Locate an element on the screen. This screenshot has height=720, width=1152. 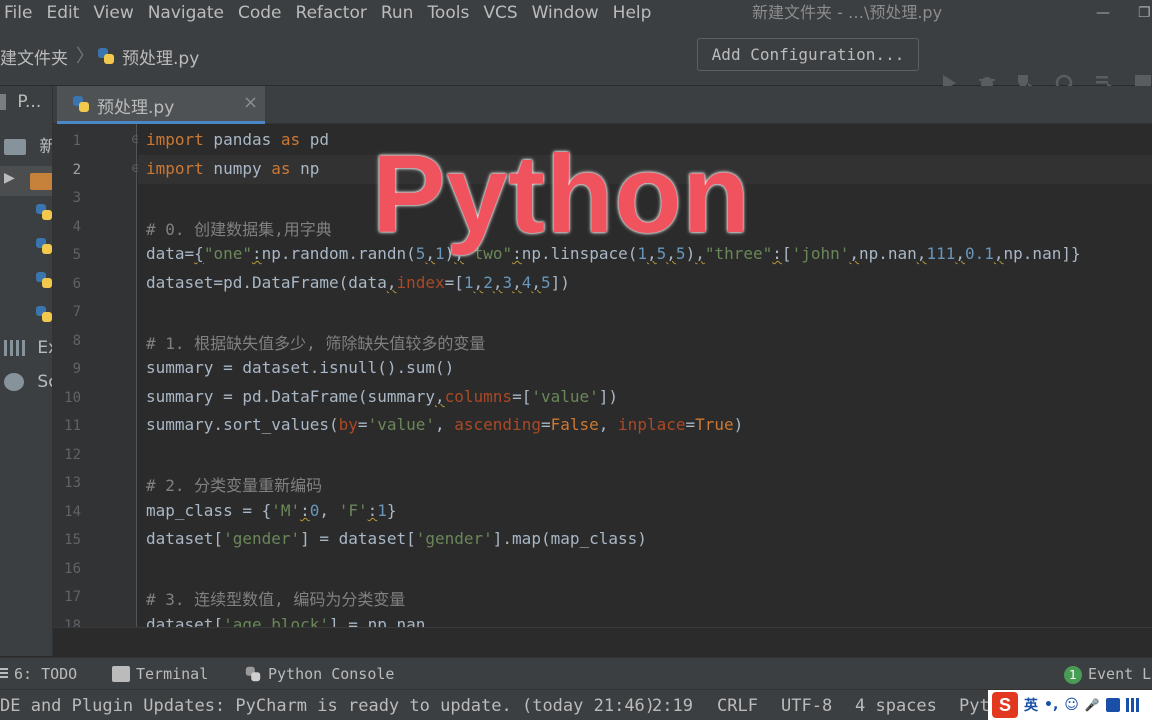
line-number: 16 is located at coordinates (72, 569).